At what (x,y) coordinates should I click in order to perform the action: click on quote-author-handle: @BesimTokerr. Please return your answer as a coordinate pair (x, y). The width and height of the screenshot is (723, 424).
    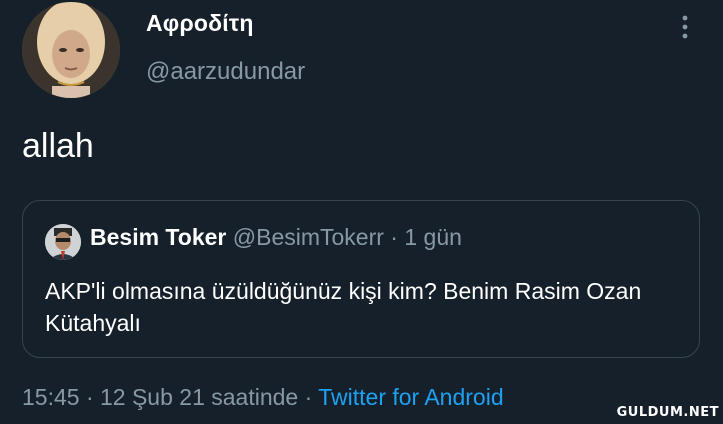
    Looking at the image, I should click on (308, 237).